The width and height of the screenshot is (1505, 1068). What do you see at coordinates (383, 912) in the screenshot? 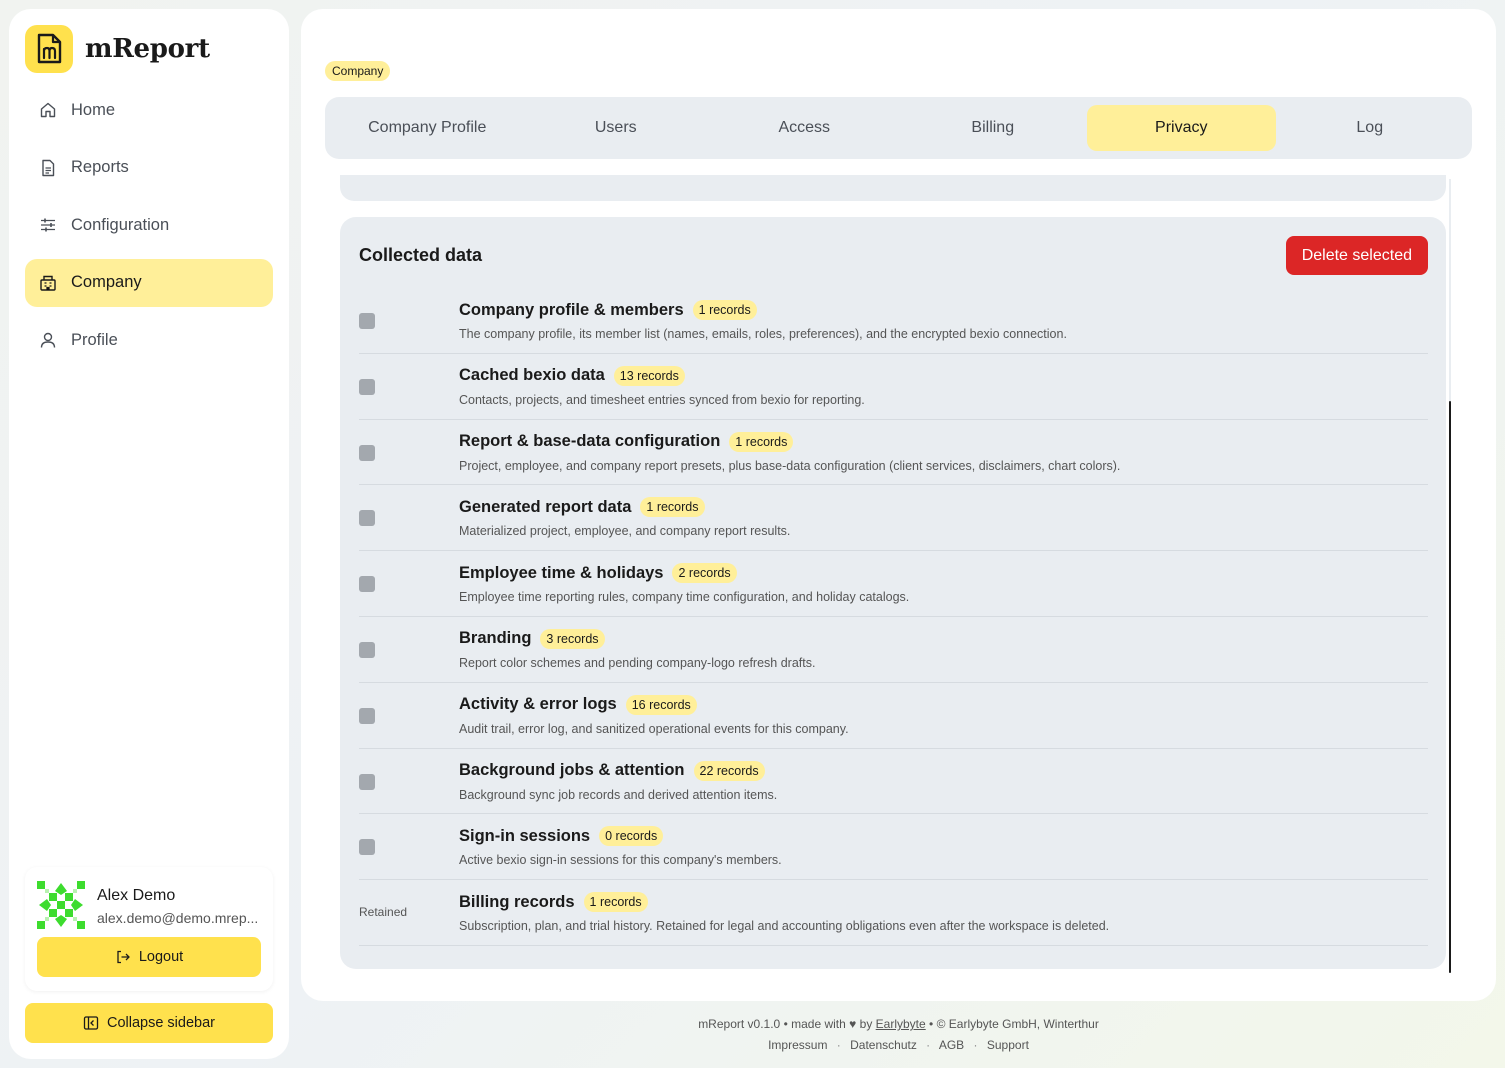
I see `retained-label: Retained` at bounding box center [383, 912].